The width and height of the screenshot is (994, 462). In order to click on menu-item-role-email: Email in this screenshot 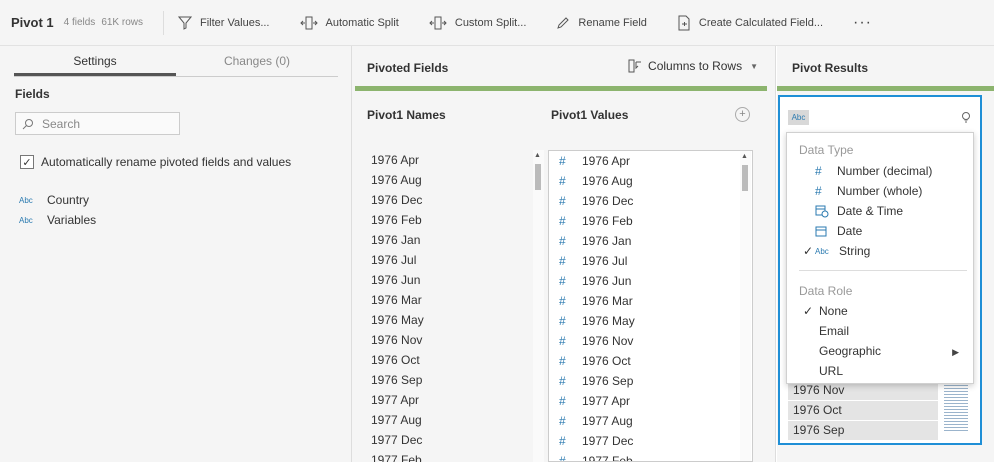, I will do `click(883, 331)`.